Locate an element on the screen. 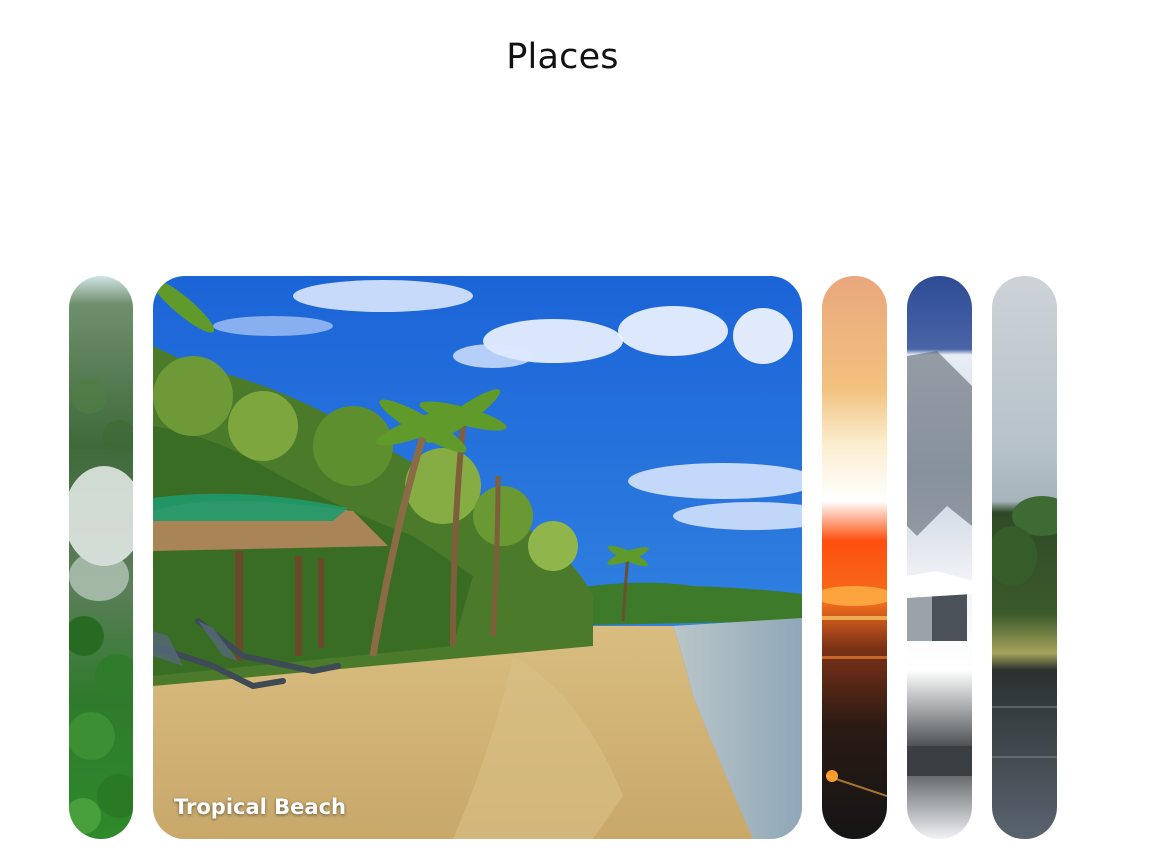 This screenshot has height=868, width=1161. panel-lake is located at coordinates (1024, 557).